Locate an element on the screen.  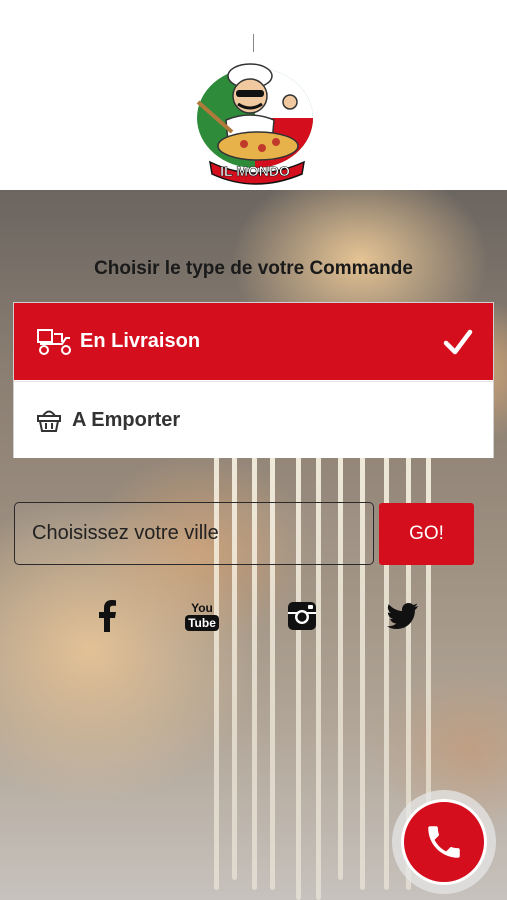
basket-icon is located at coordinates (51, 420).